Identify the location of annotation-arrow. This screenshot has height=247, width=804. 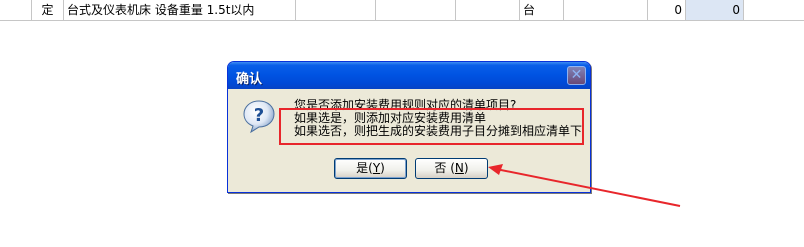
(584, 185).